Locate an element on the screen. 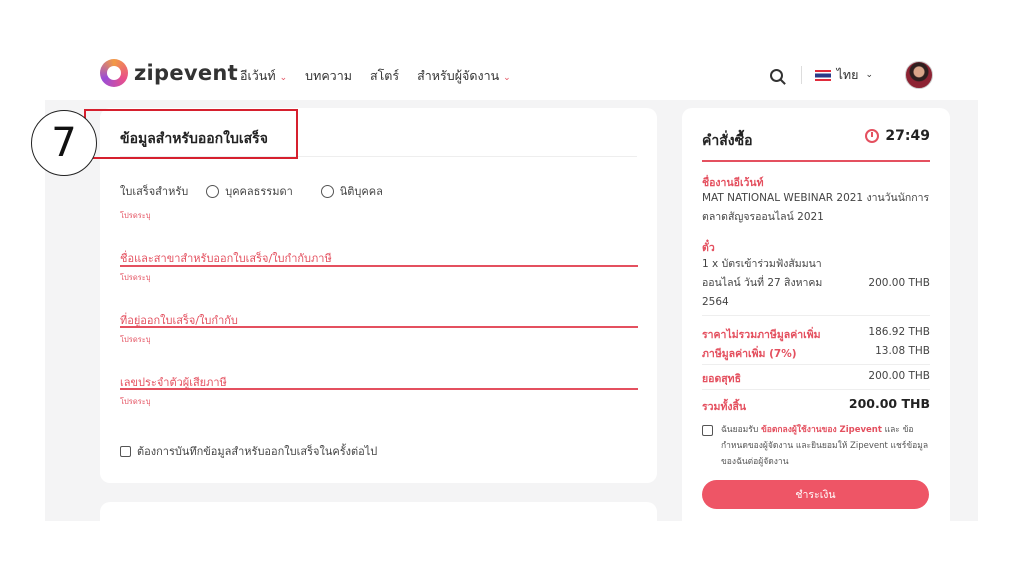 This screenshot has height=576, width=1024. vat-value: 13.08 THB is located at coordinates (902, 351).